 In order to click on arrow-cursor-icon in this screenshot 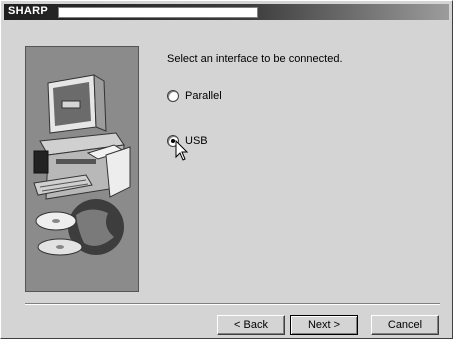, I will do `click(182, 150)`.